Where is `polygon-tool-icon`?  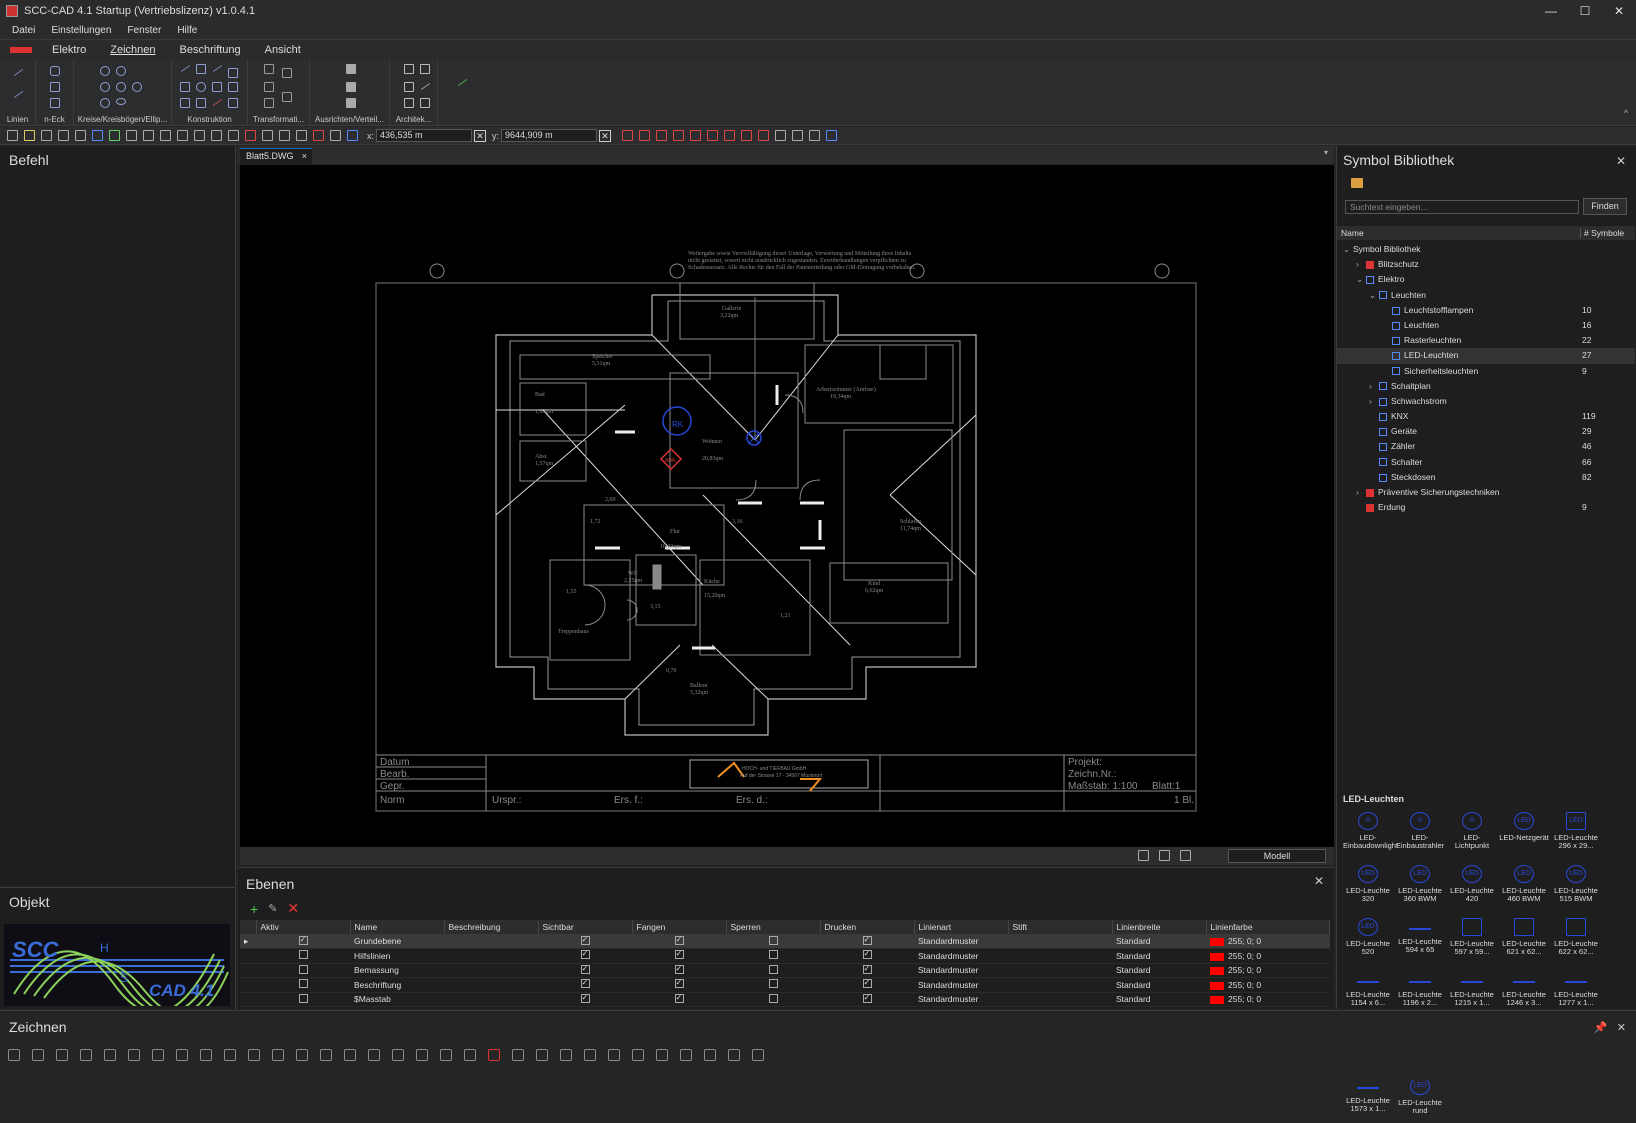
polygon-tool-icon is located at coordinates (55, 71).